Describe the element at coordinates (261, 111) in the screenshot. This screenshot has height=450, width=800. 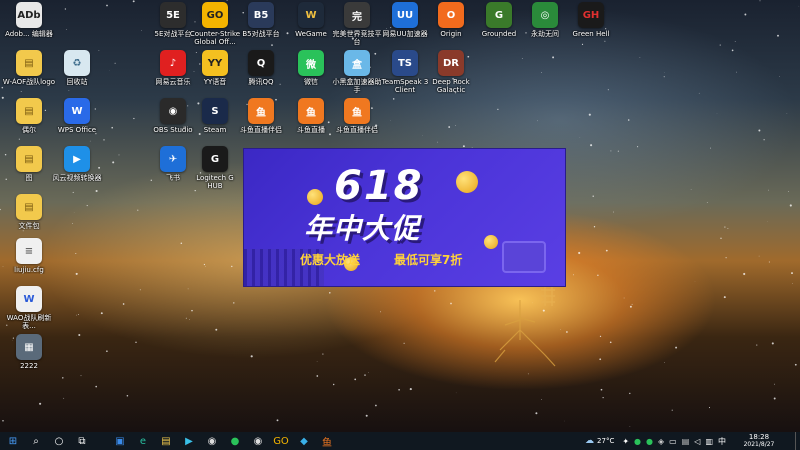
I see `app-icon: 鱼` at that location.